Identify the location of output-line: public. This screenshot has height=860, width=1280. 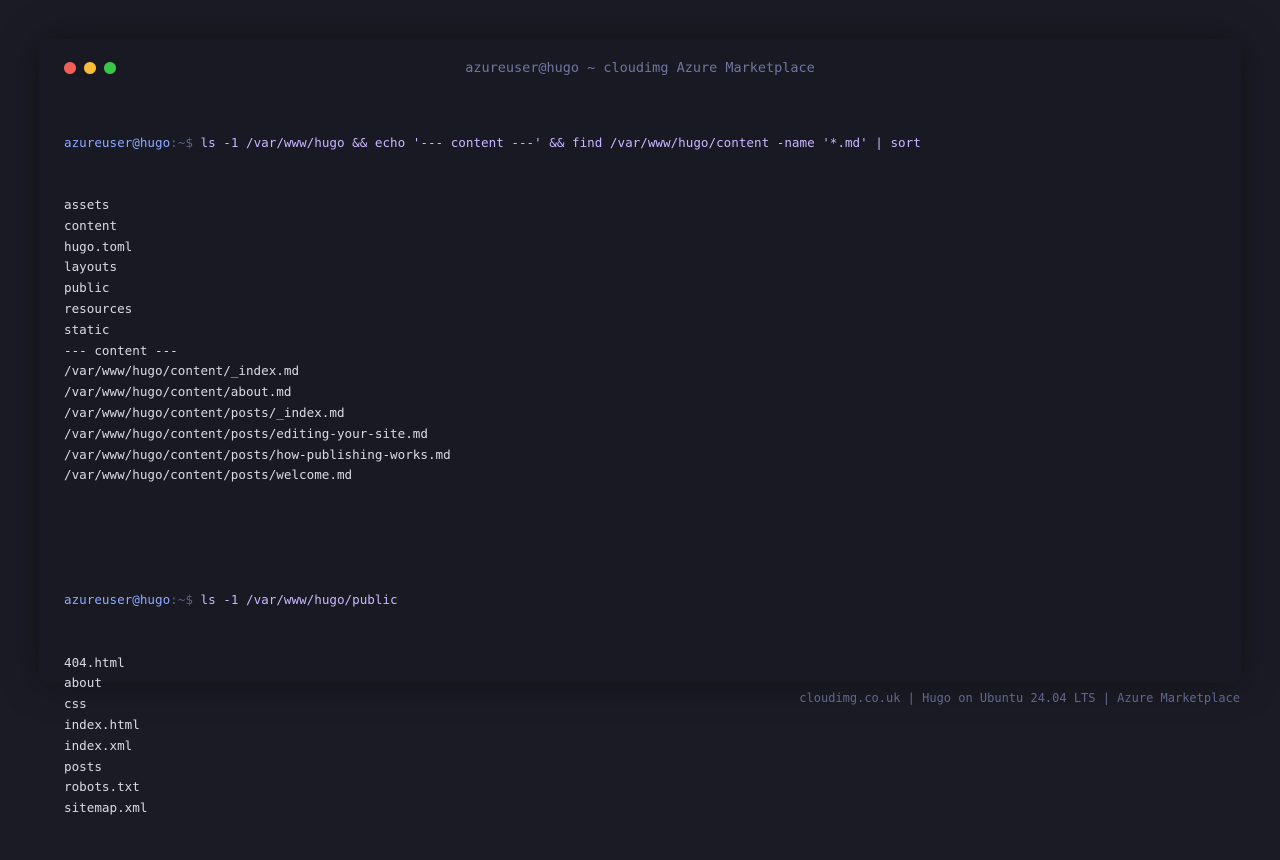
(87, 288).